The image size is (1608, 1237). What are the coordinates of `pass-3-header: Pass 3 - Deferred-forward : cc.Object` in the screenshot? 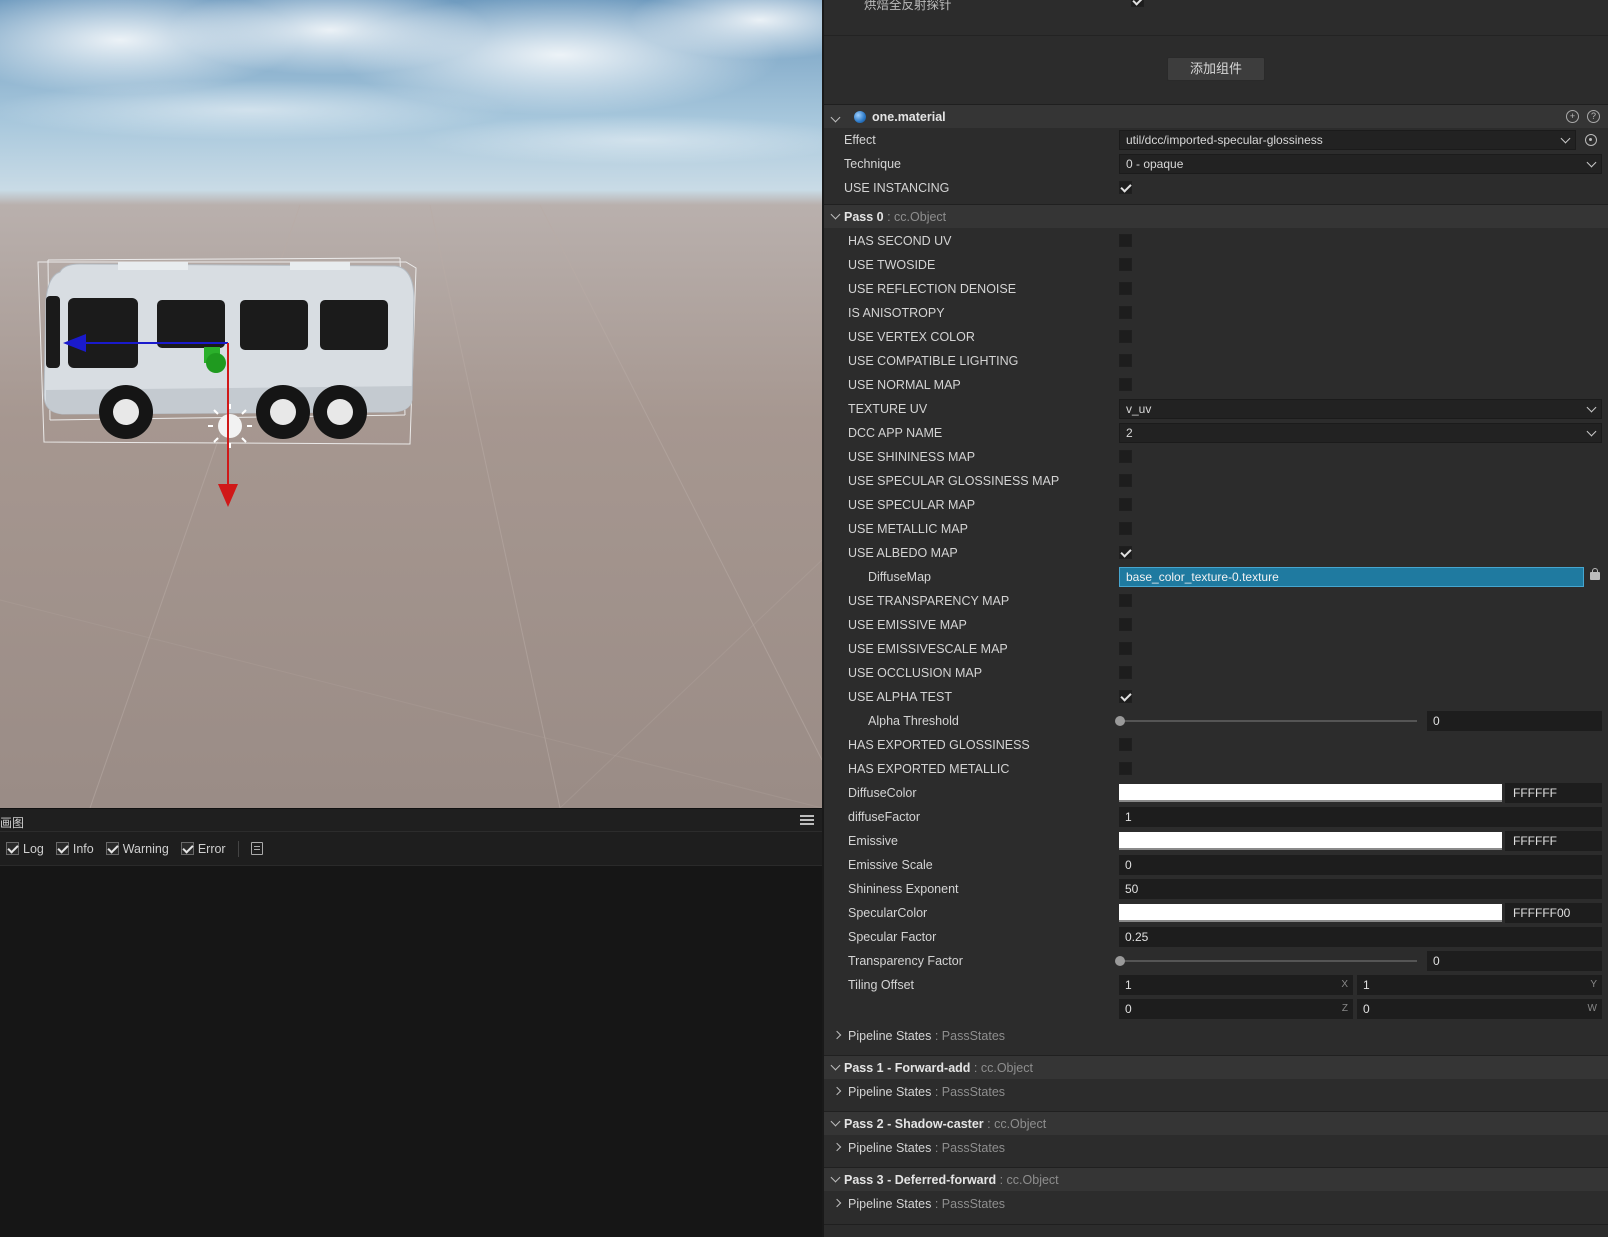 It's located at (1216, 1179).